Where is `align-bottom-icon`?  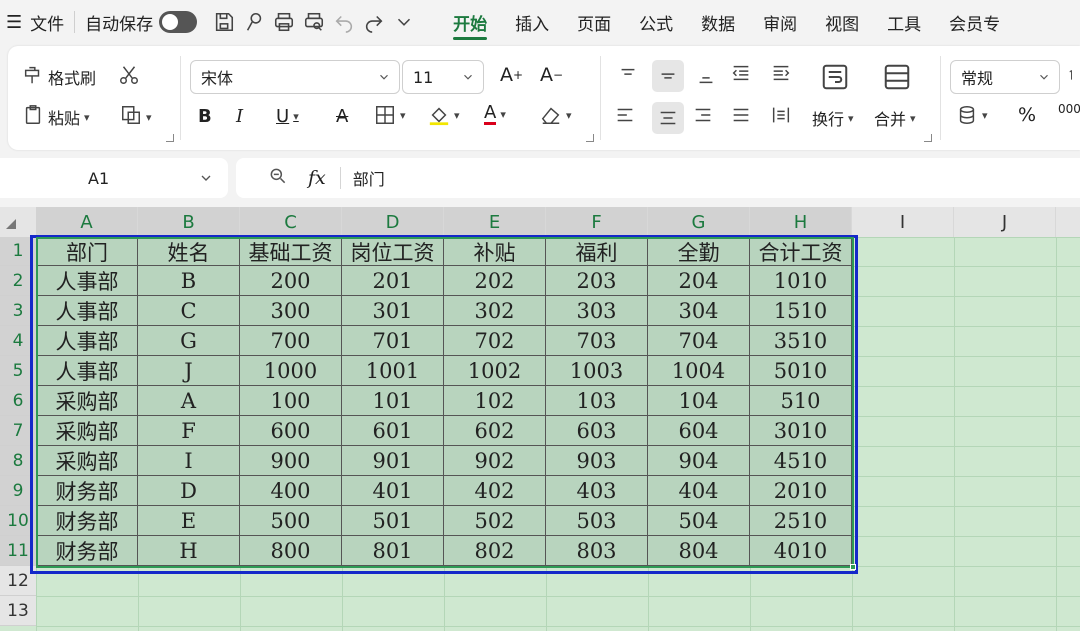
align-bottom-icon is located at coordinates (706, 76).